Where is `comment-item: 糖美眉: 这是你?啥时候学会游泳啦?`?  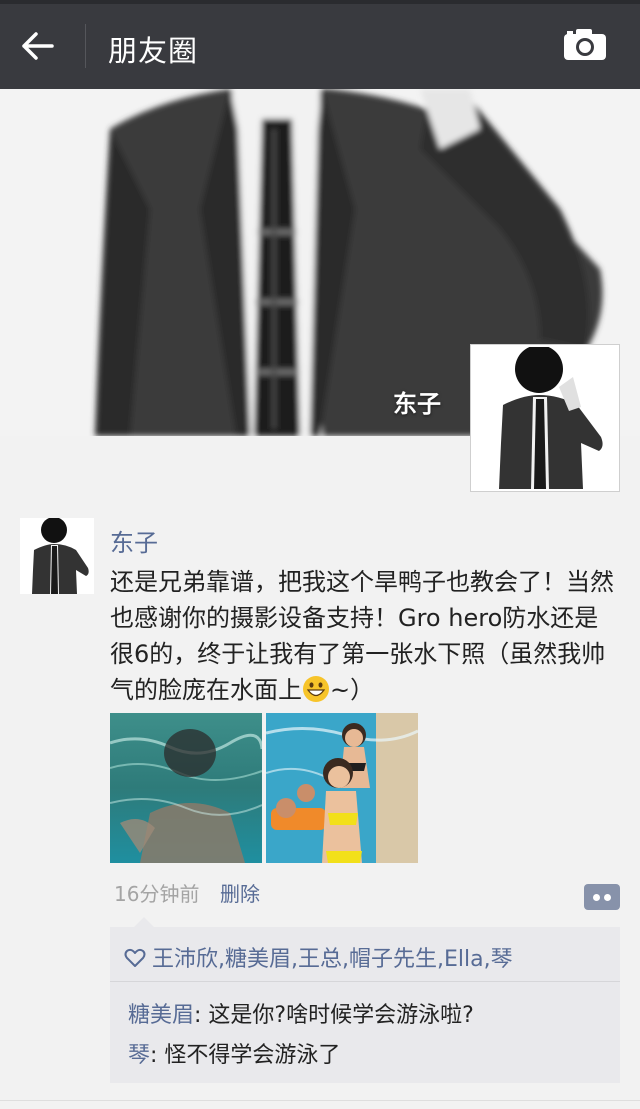
comment-item: 糖美眉: 这是你?啥时候学会游泳啦? is located at coordinates (301, 1013).